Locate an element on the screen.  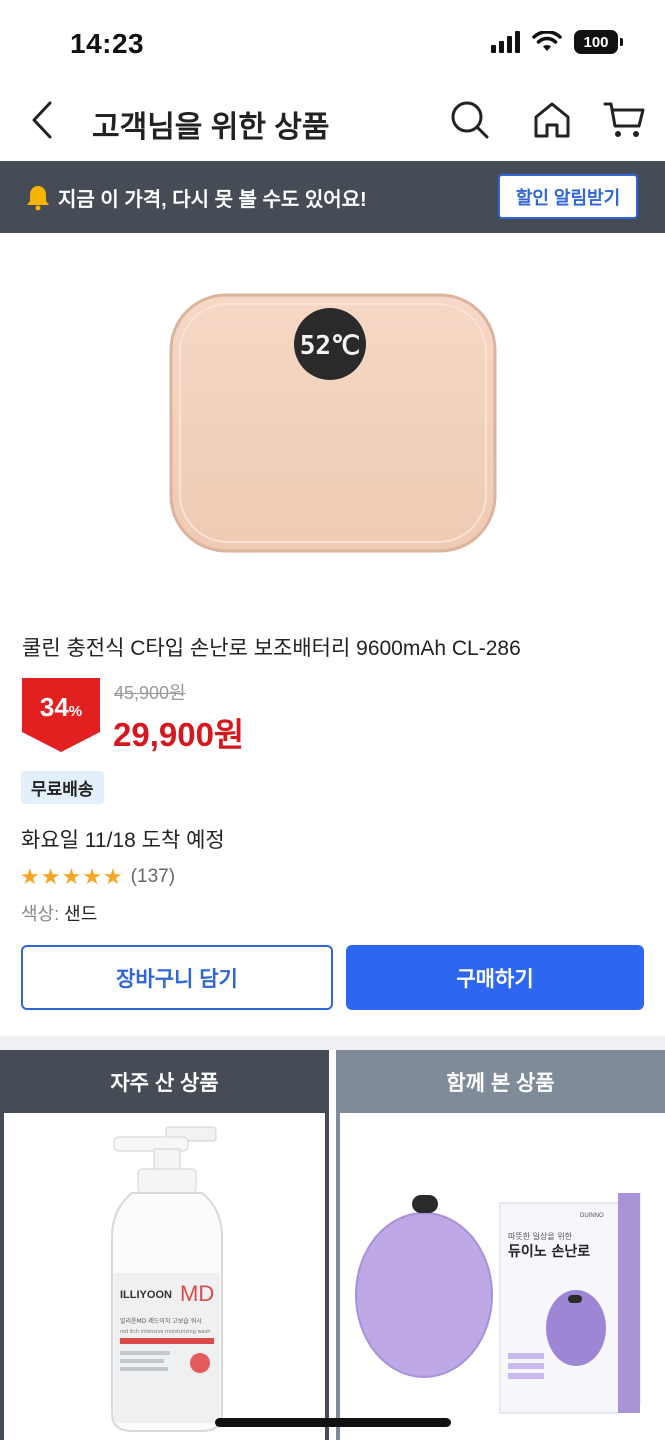
search-icon is located at coordinates (470, 120).